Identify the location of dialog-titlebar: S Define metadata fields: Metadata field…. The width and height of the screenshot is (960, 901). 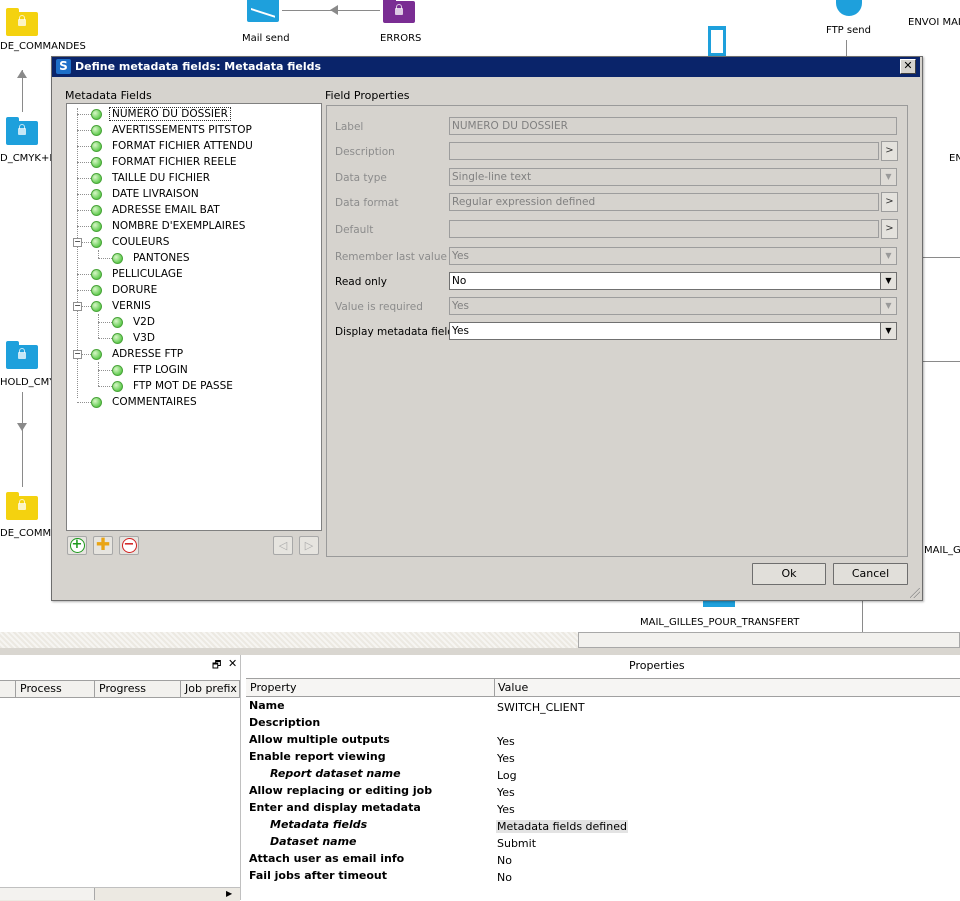
(486, 67).